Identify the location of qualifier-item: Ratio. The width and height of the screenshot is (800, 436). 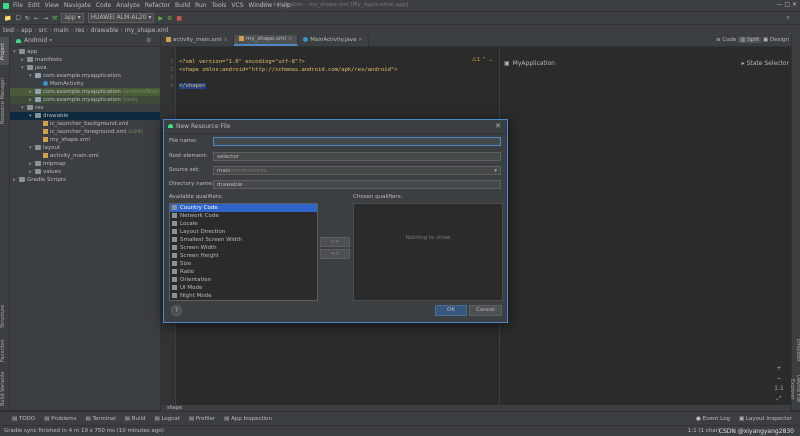
(243, 272).